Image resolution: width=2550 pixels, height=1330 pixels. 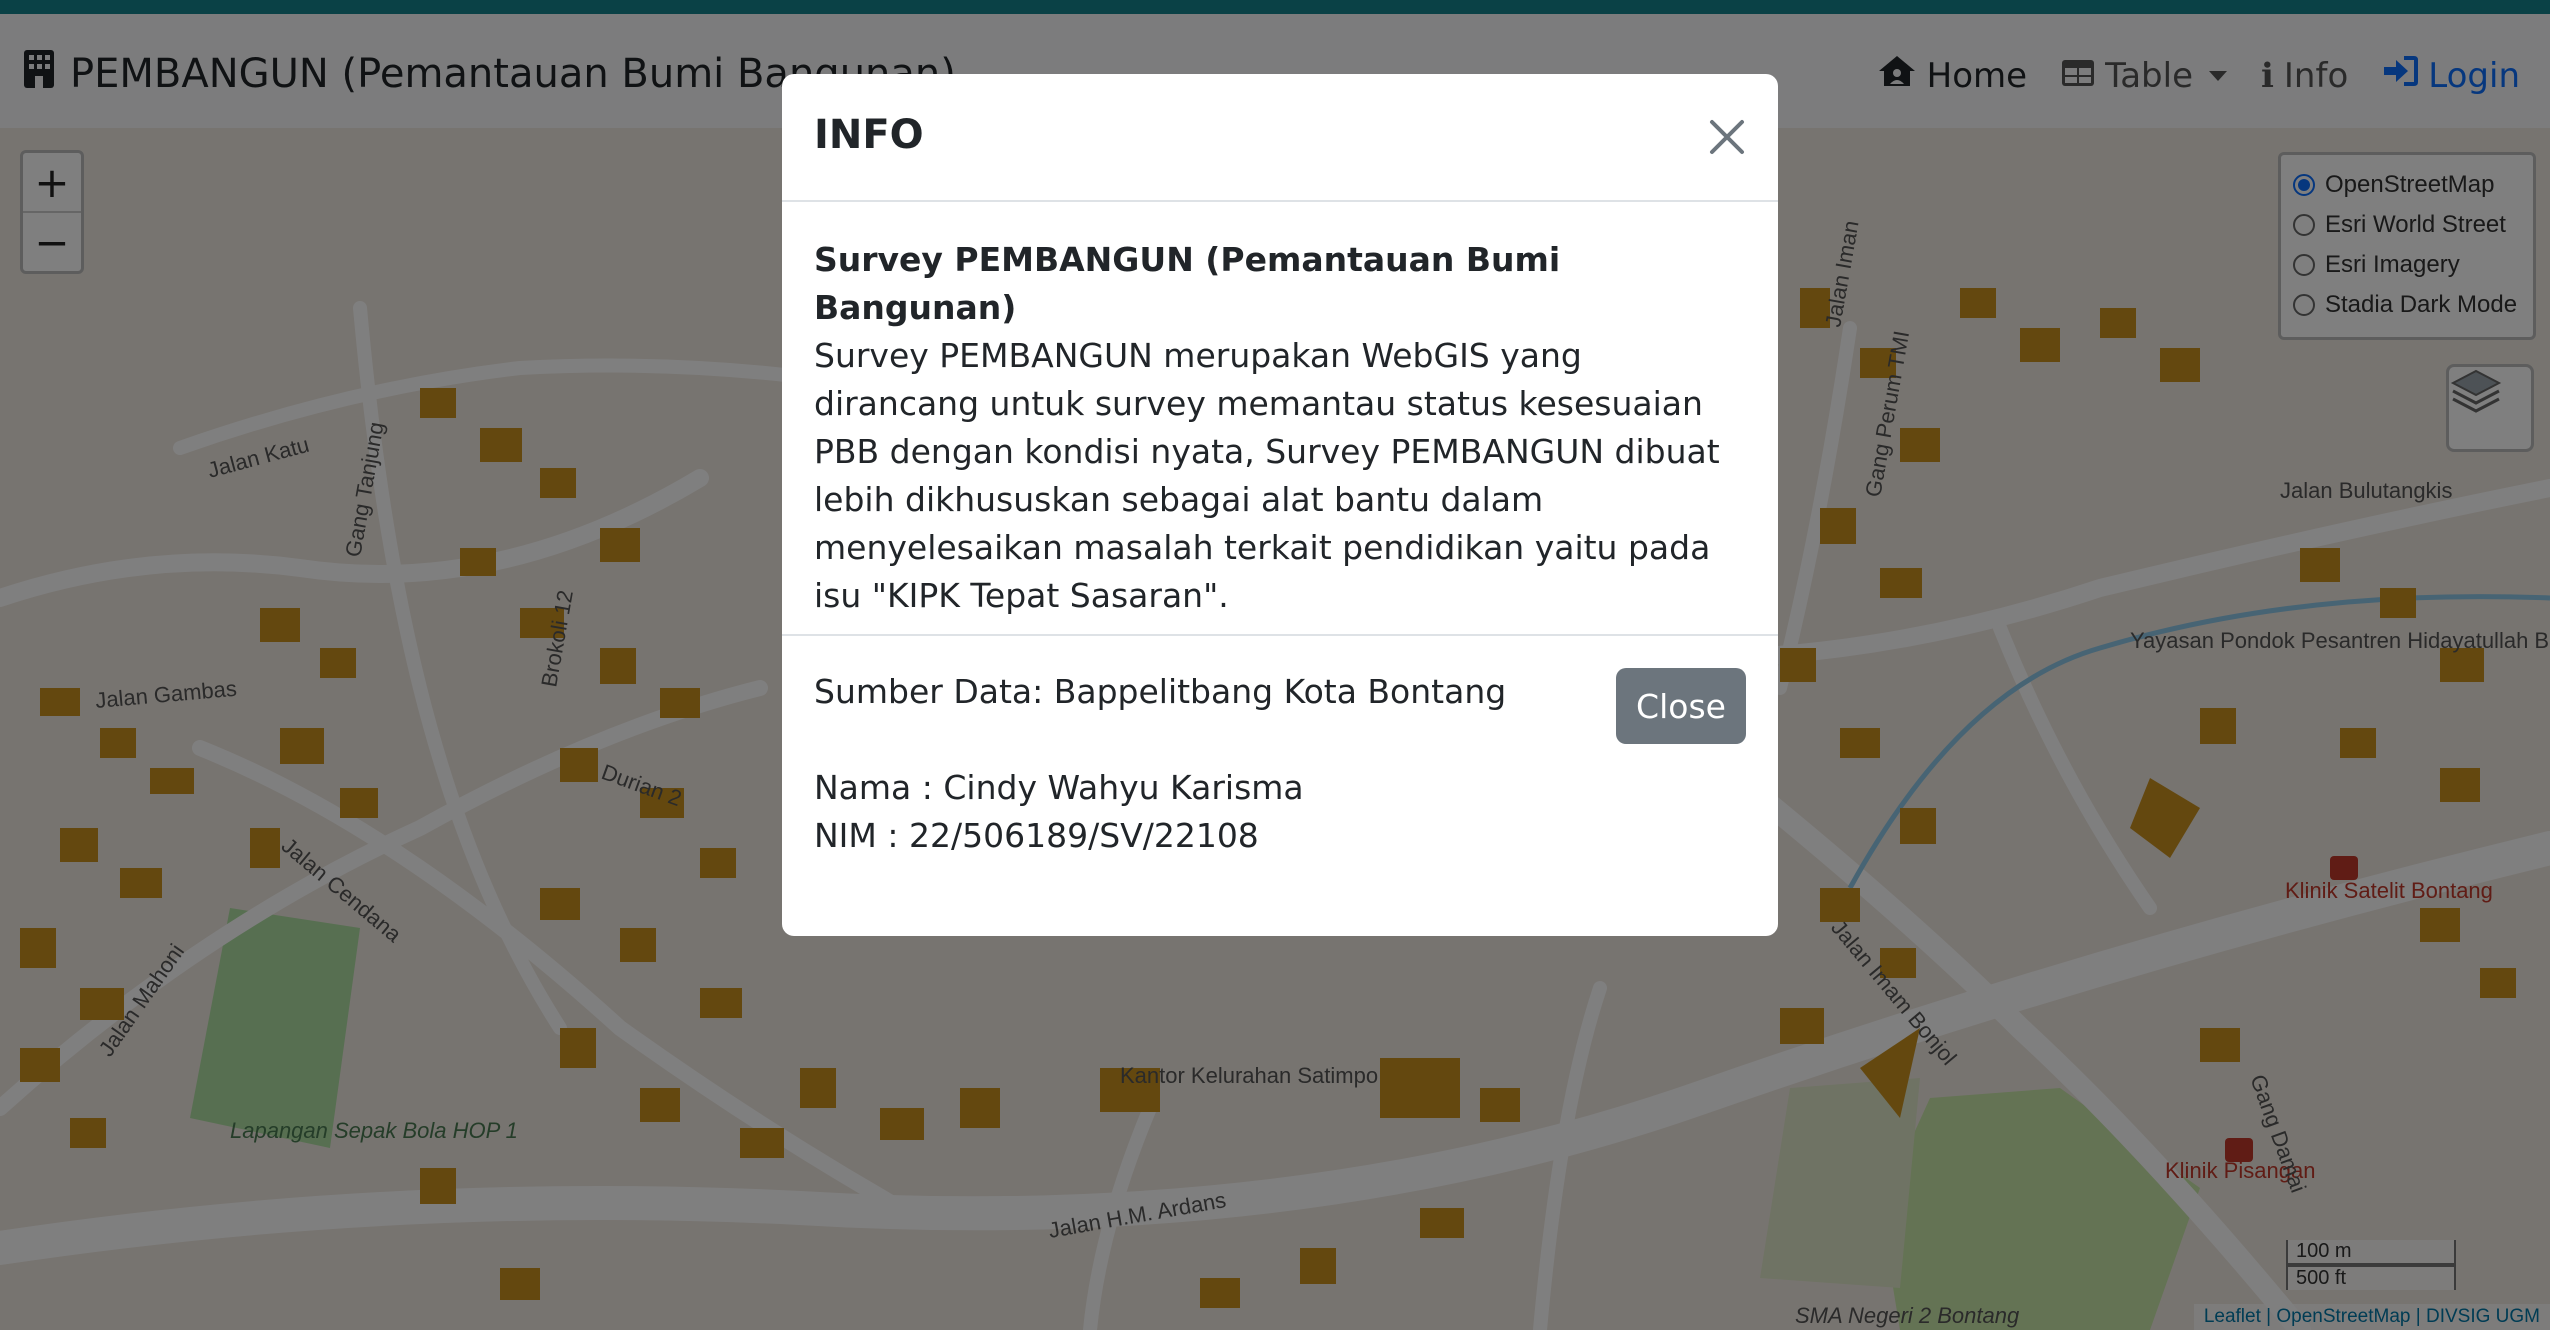 I want to click on close-icon, so click(x=1727, y=143).